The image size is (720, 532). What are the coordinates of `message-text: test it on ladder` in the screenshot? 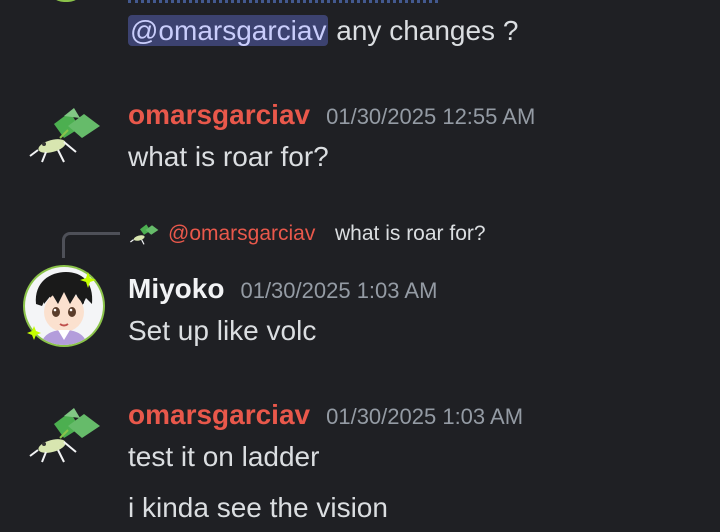 It's located at (224, 456).